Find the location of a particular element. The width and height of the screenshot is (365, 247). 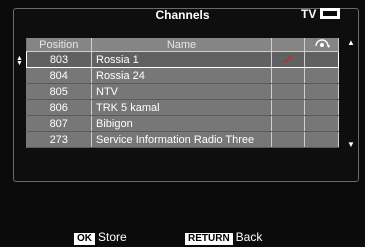

channel-name: Rossia 1 is located at coordinates (181, 59).